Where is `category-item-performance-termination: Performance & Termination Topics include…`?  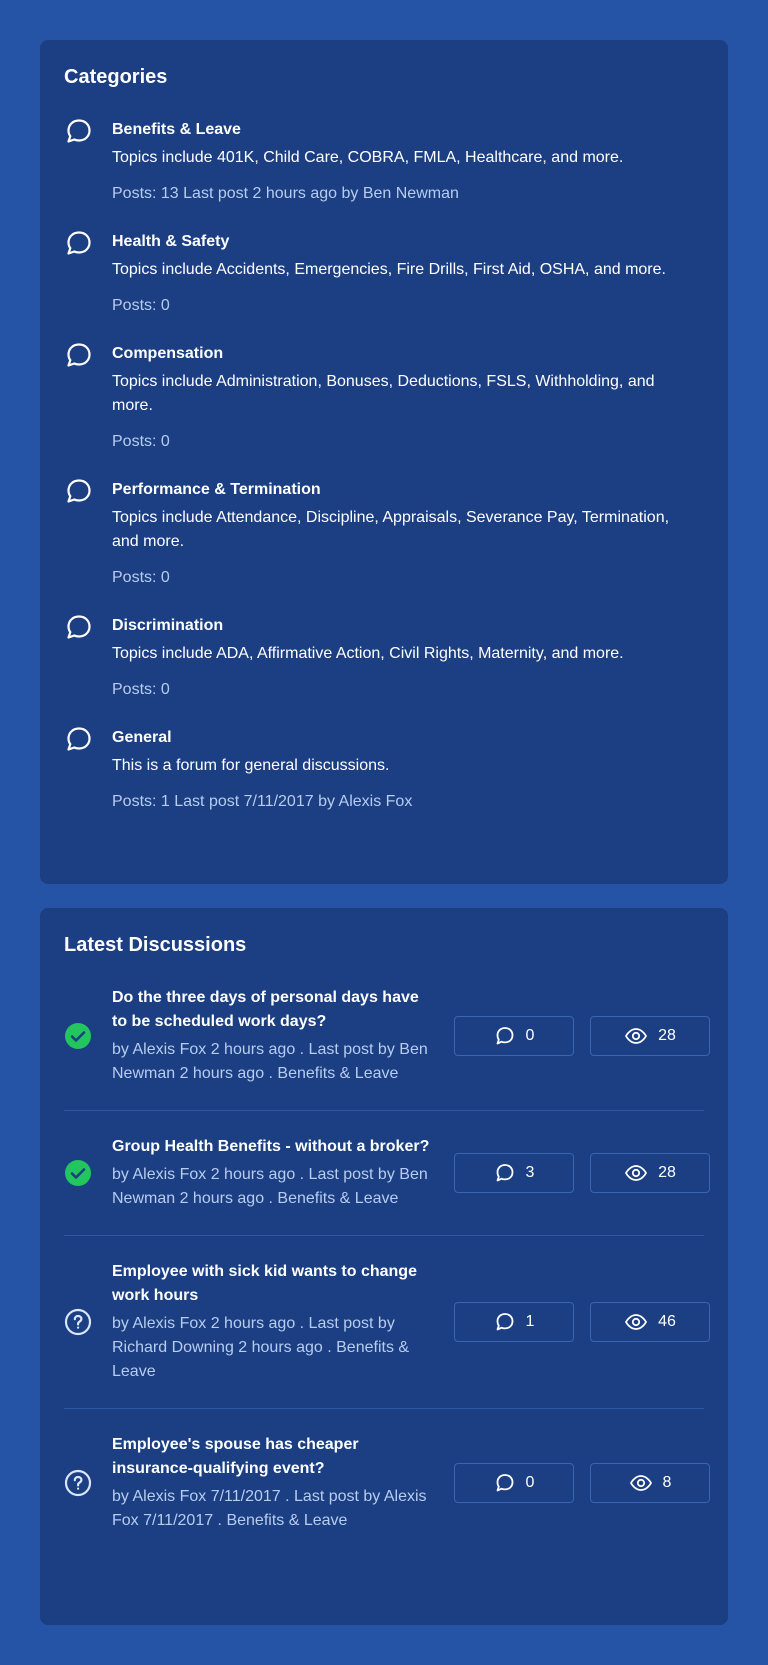
category-item-performance-termination: Performance & Termination Topics include… is located at coordinates (384, 534).